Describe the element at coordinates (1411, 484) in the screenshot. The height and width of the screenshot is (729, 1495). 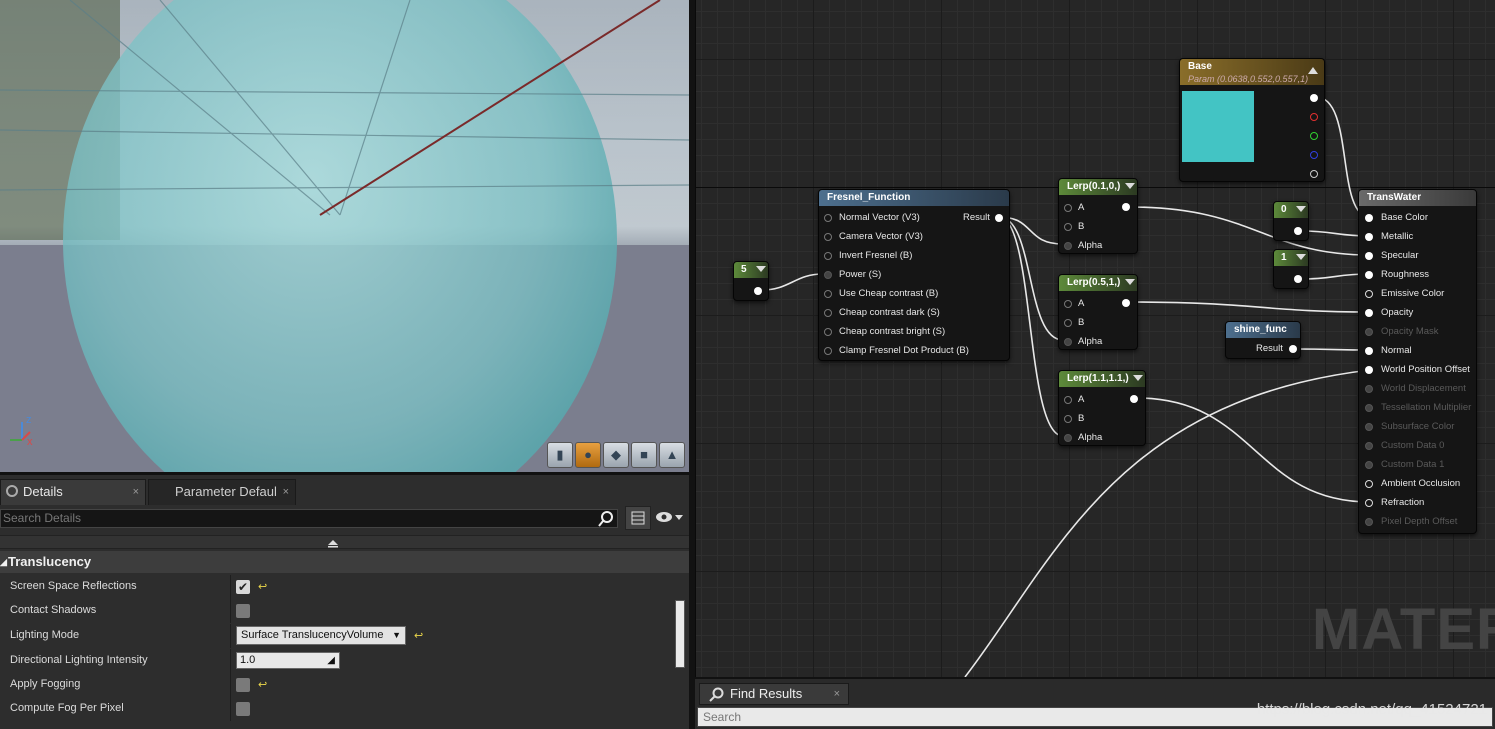
I see `material-input-pin: Ambient Occlusion` at that location.